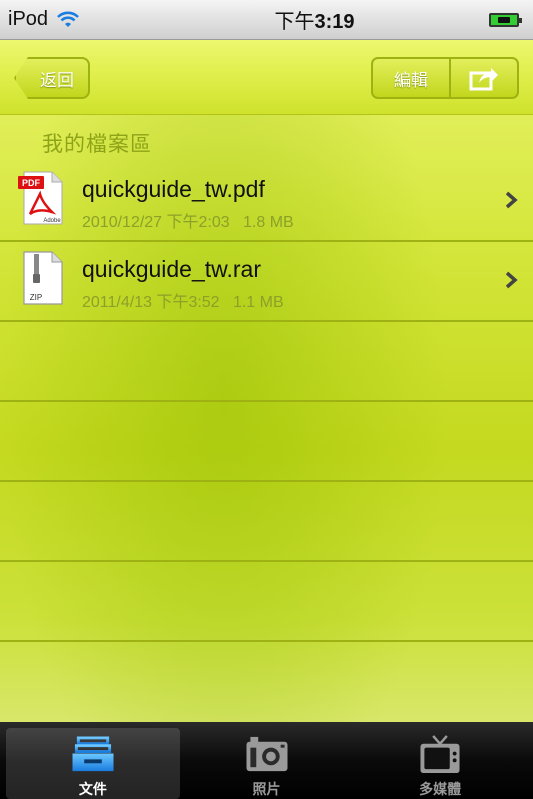 The image size is (533, 799). What do you see at coordinates (440, 789) in the screenshot?
I see `tab-label: 多媒體` at bounding box center [440, 789].